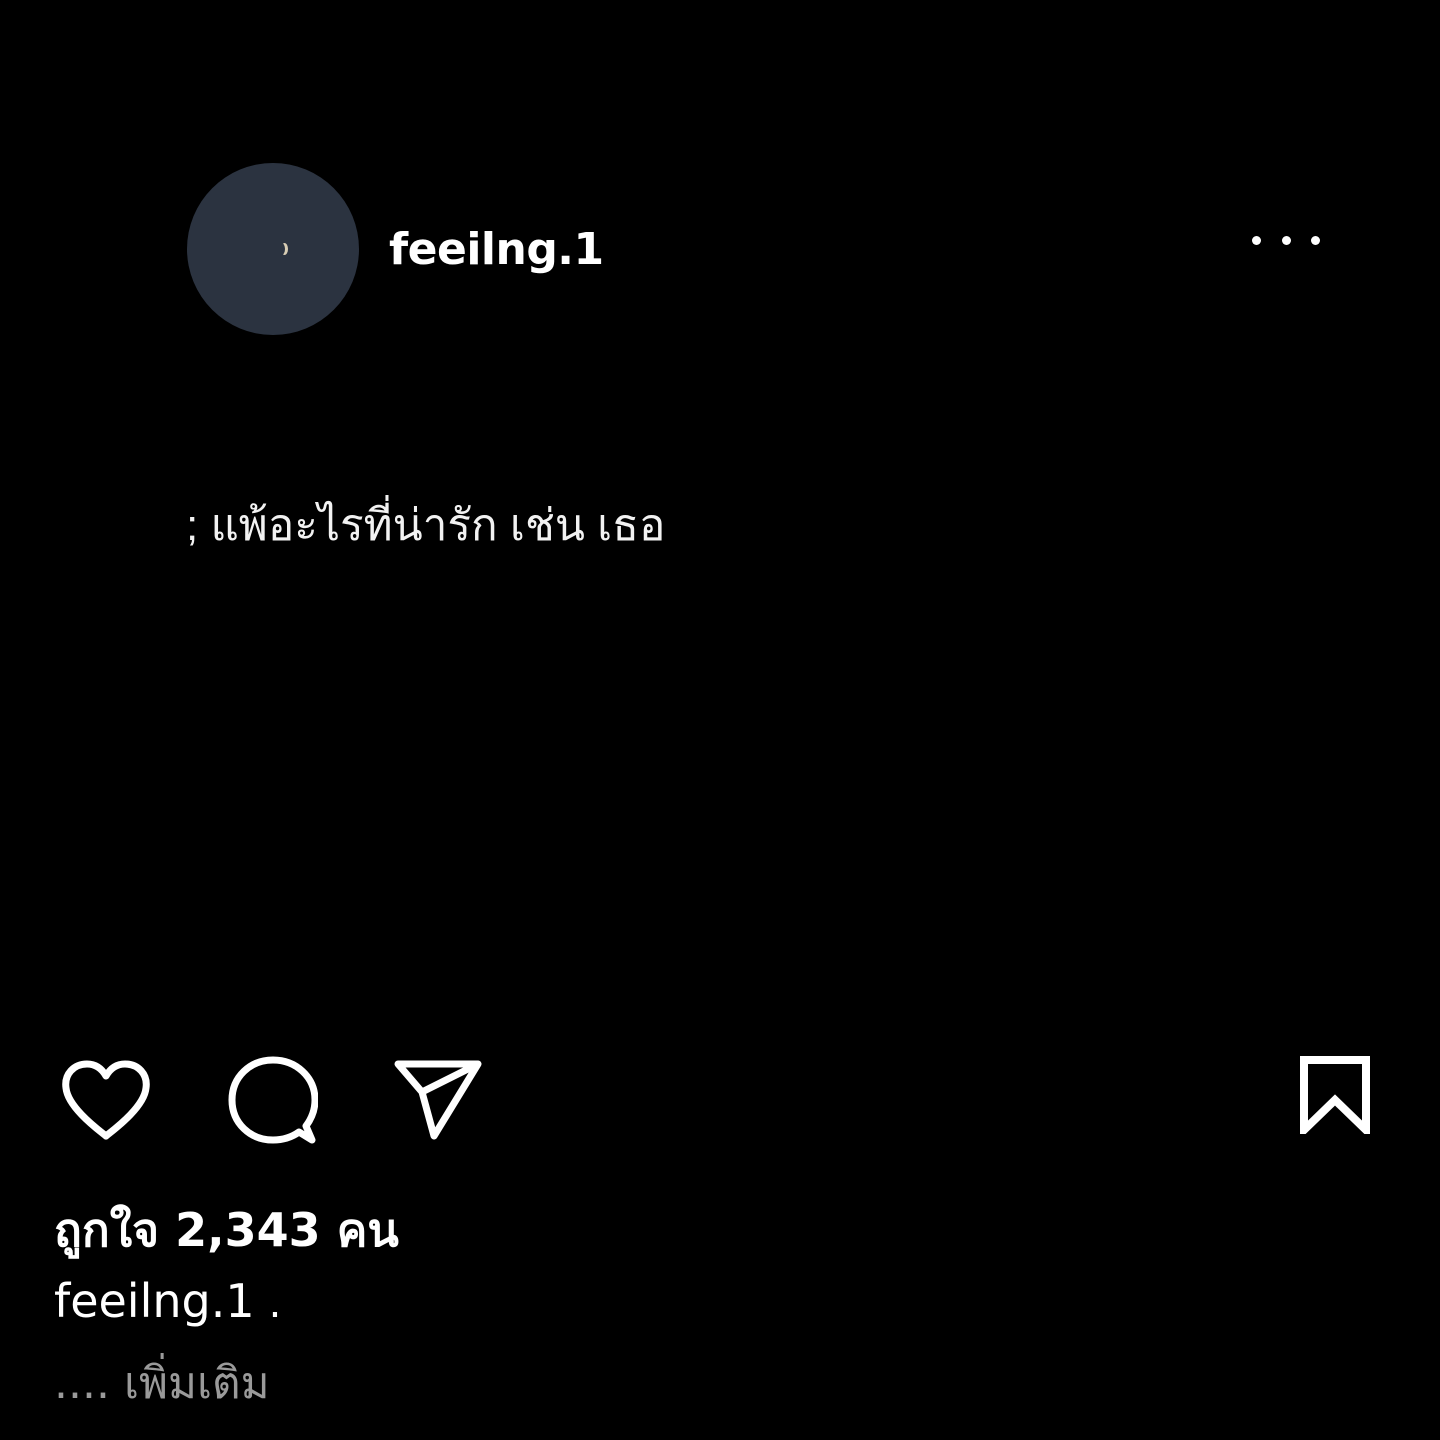  Describe the element at coordinates (1335, 1094) in the screenshot. I see `bookmark-icon` at that location.